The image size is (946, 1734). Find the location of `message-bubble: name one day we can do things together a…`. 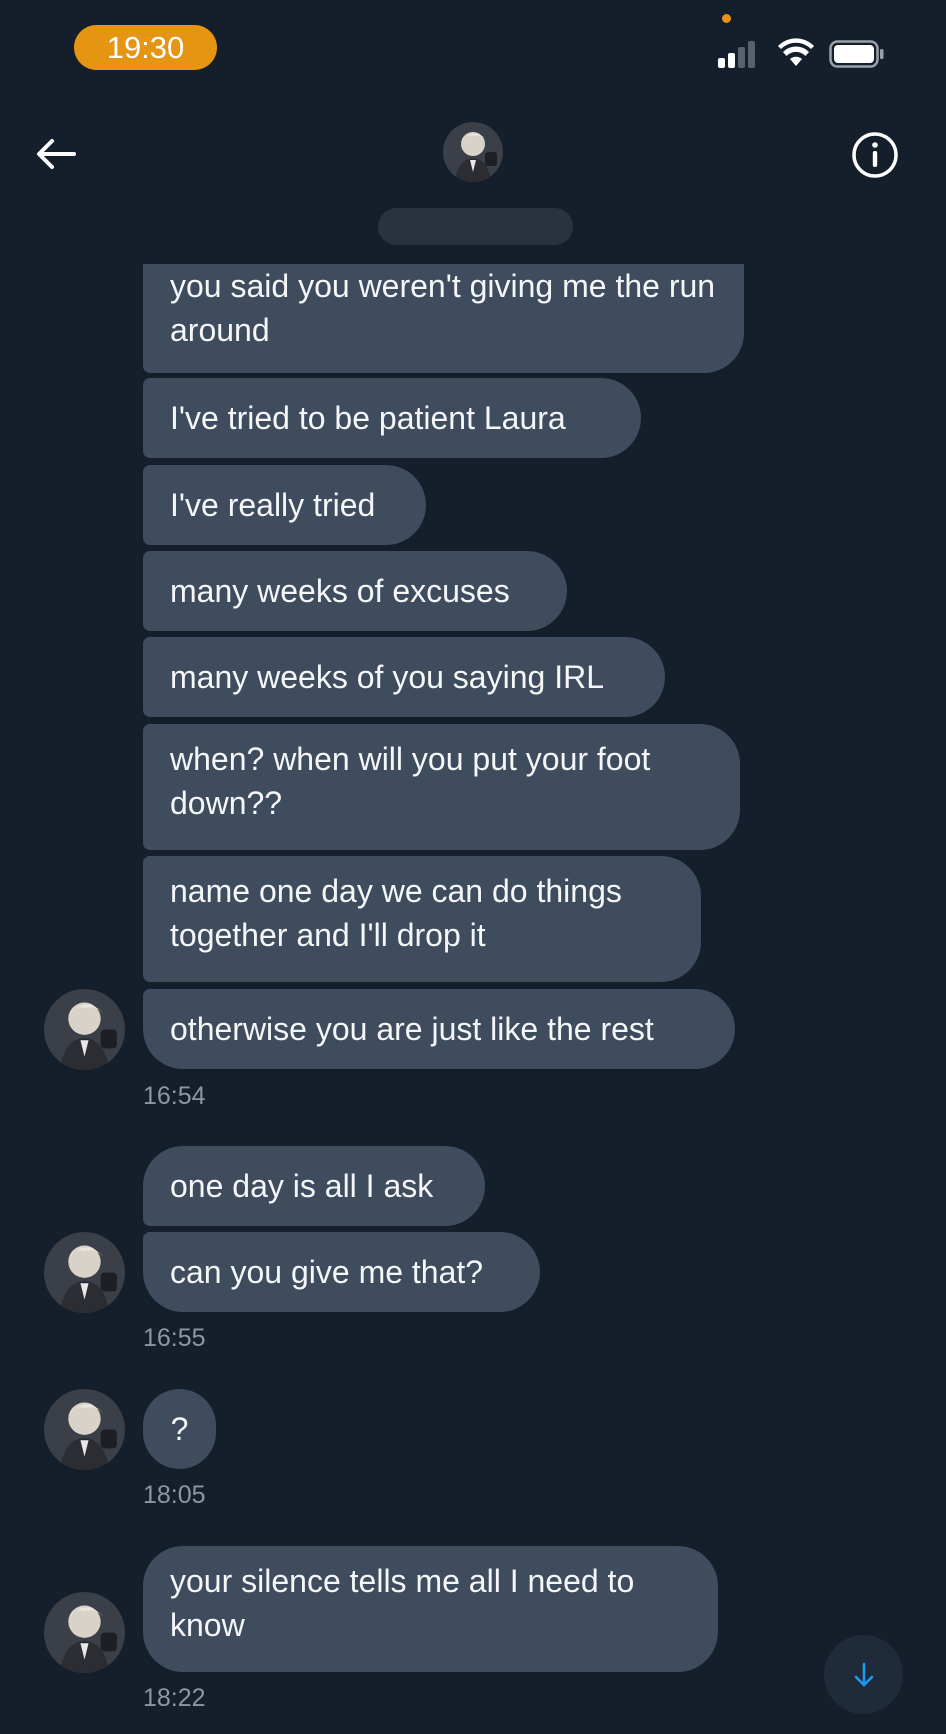

message-bubble: name one day we can do things together a… is located at coordinates (422, 919).